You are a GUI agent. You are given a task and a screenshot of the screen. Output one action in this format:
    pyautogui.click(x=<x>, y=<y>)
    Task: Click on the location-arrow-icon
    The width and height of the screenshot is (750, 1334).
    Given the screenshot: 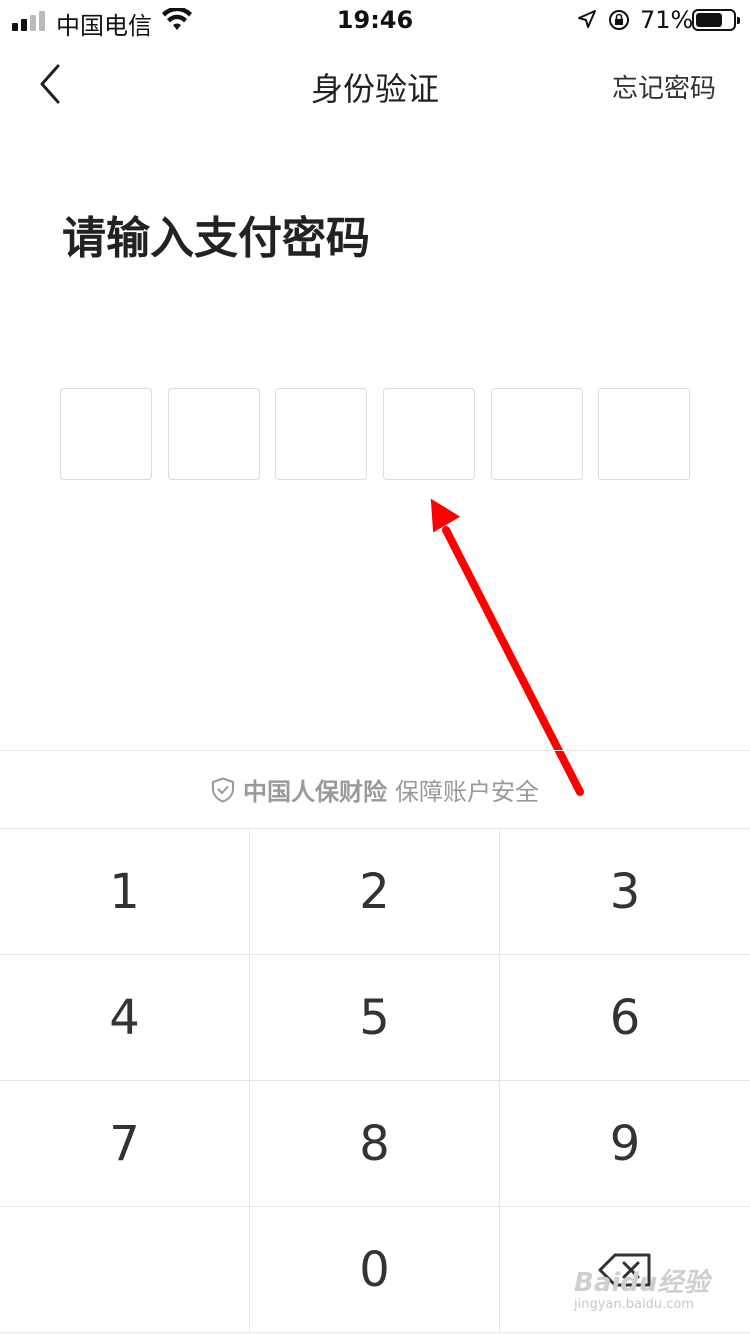 What is the action you would take?
    pyautogui.click(x=587, y=19)
    